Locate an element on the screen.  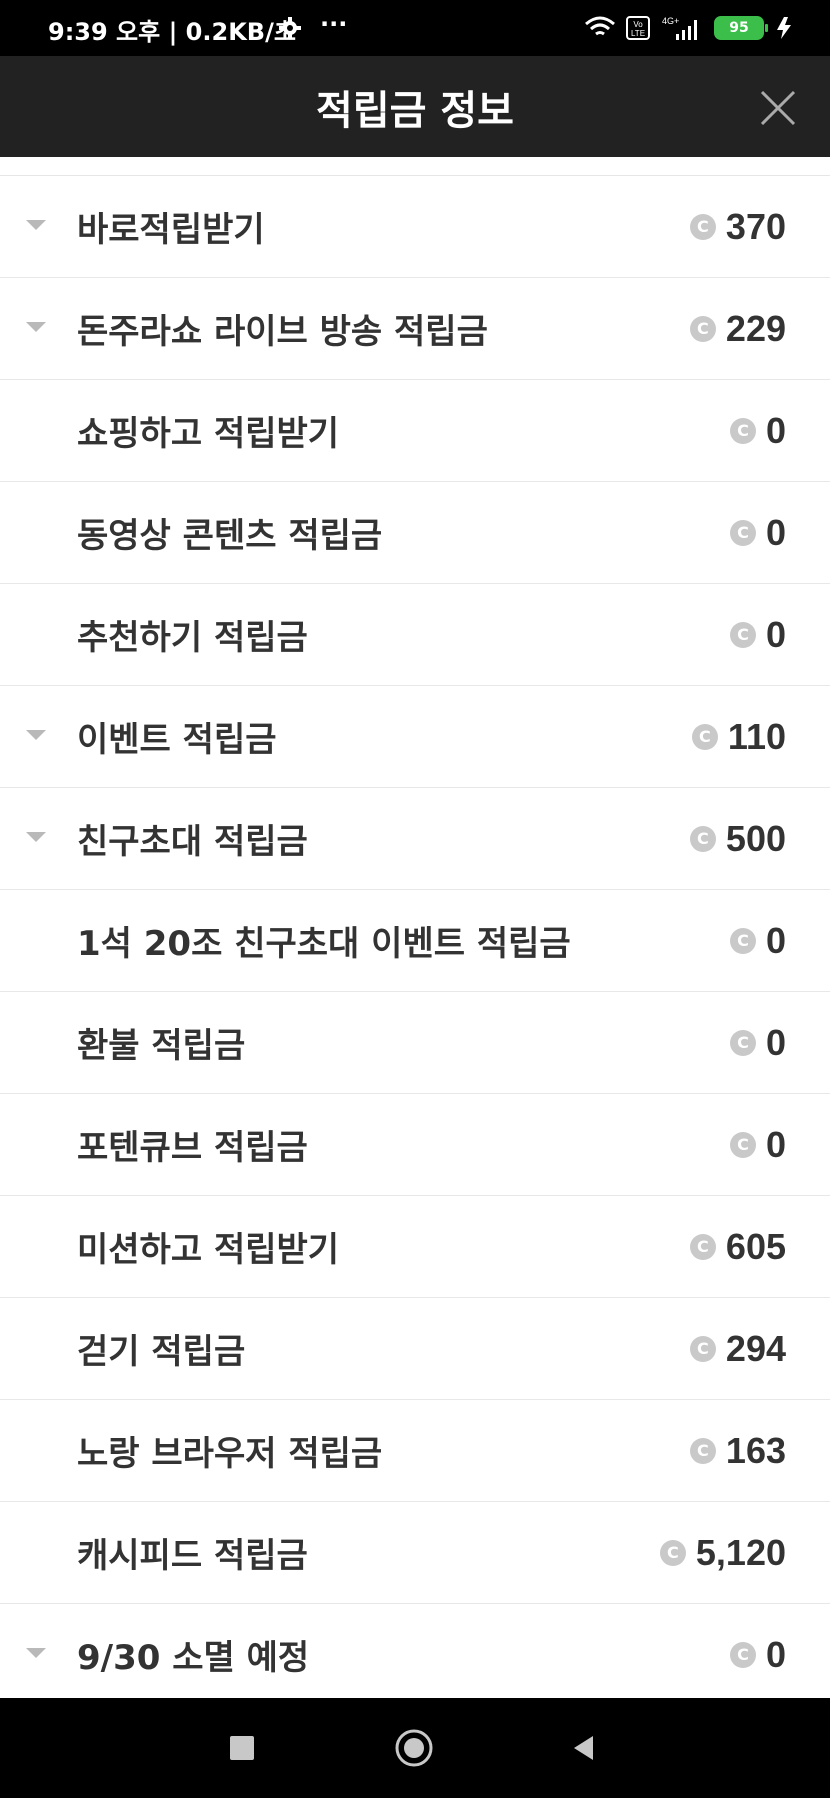
charging-icon is located at coordinates (784, 28).